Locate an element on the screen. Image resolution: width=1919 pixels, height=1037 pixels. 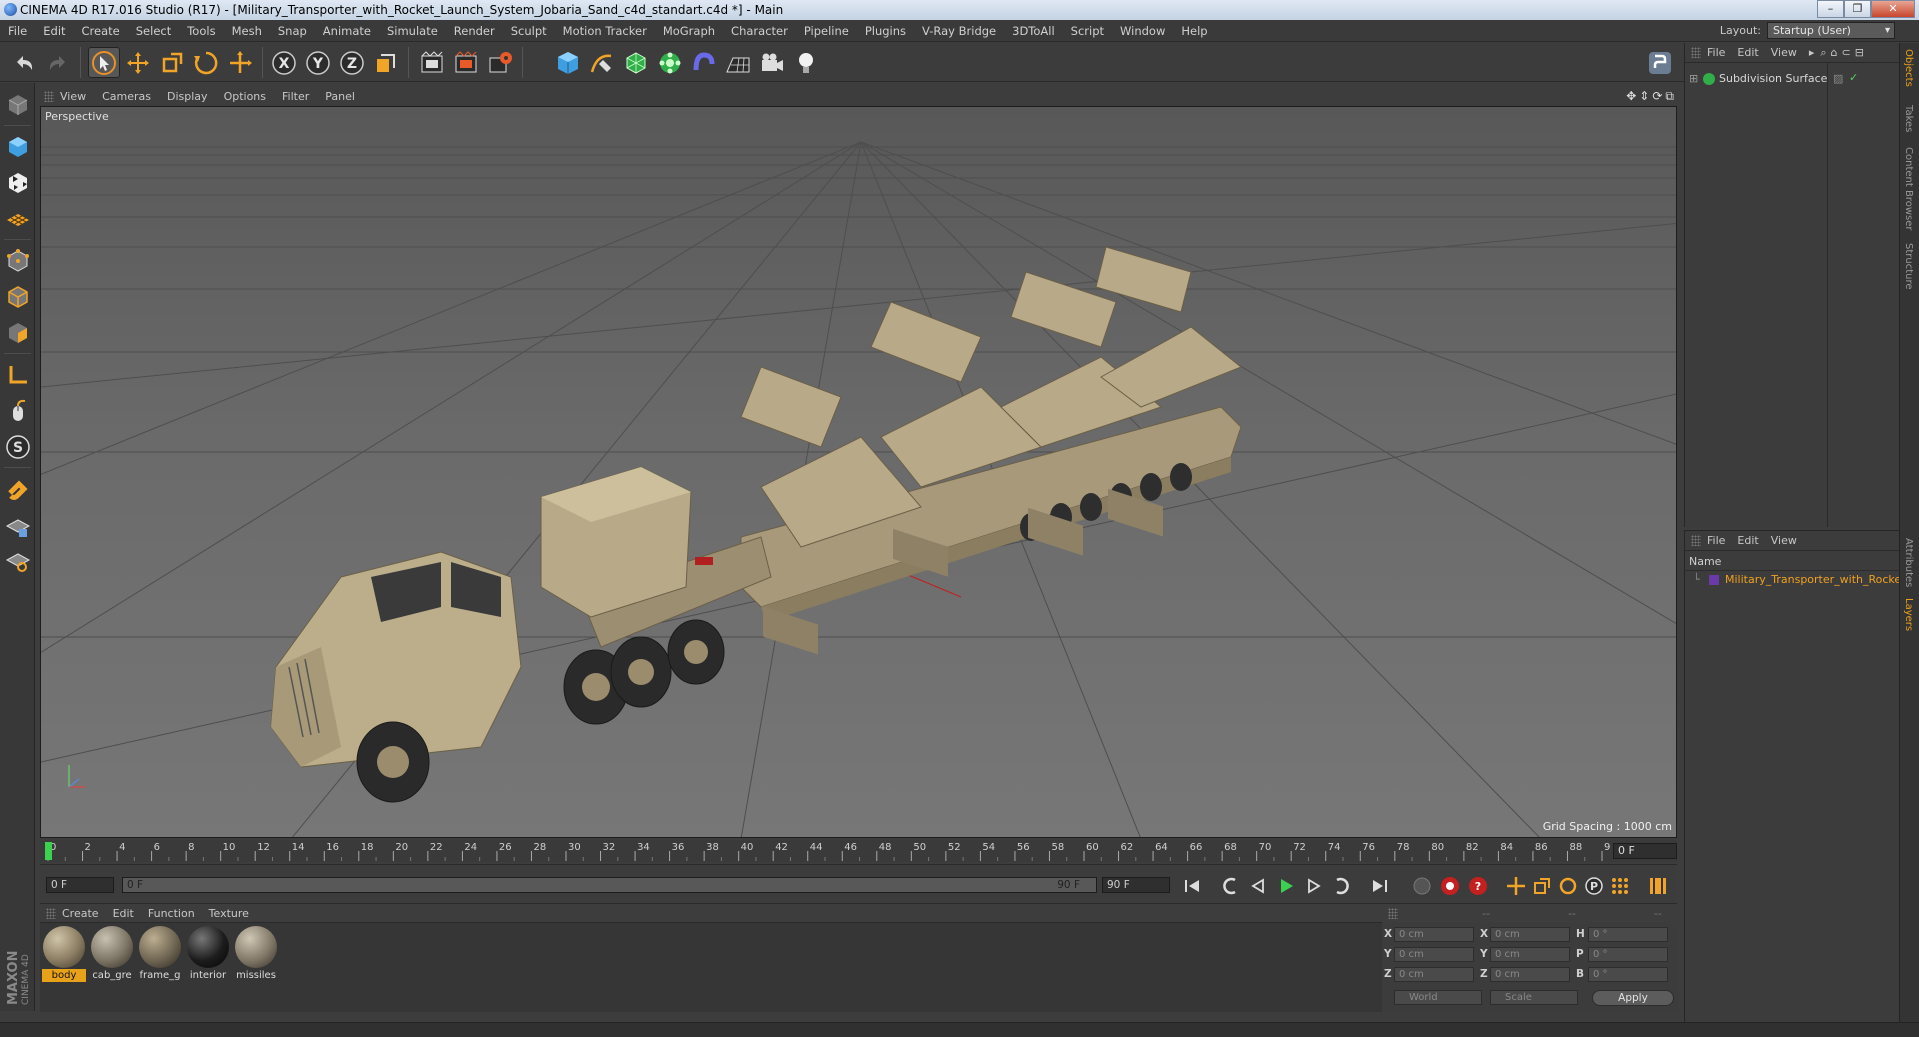
camera-icon is located at coordinates (772, 62).